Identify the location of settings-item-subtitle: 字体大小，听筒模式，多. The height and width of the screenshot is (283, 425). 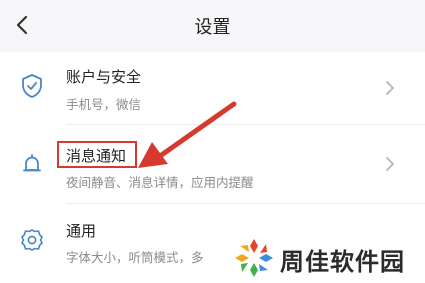
(135, 257).